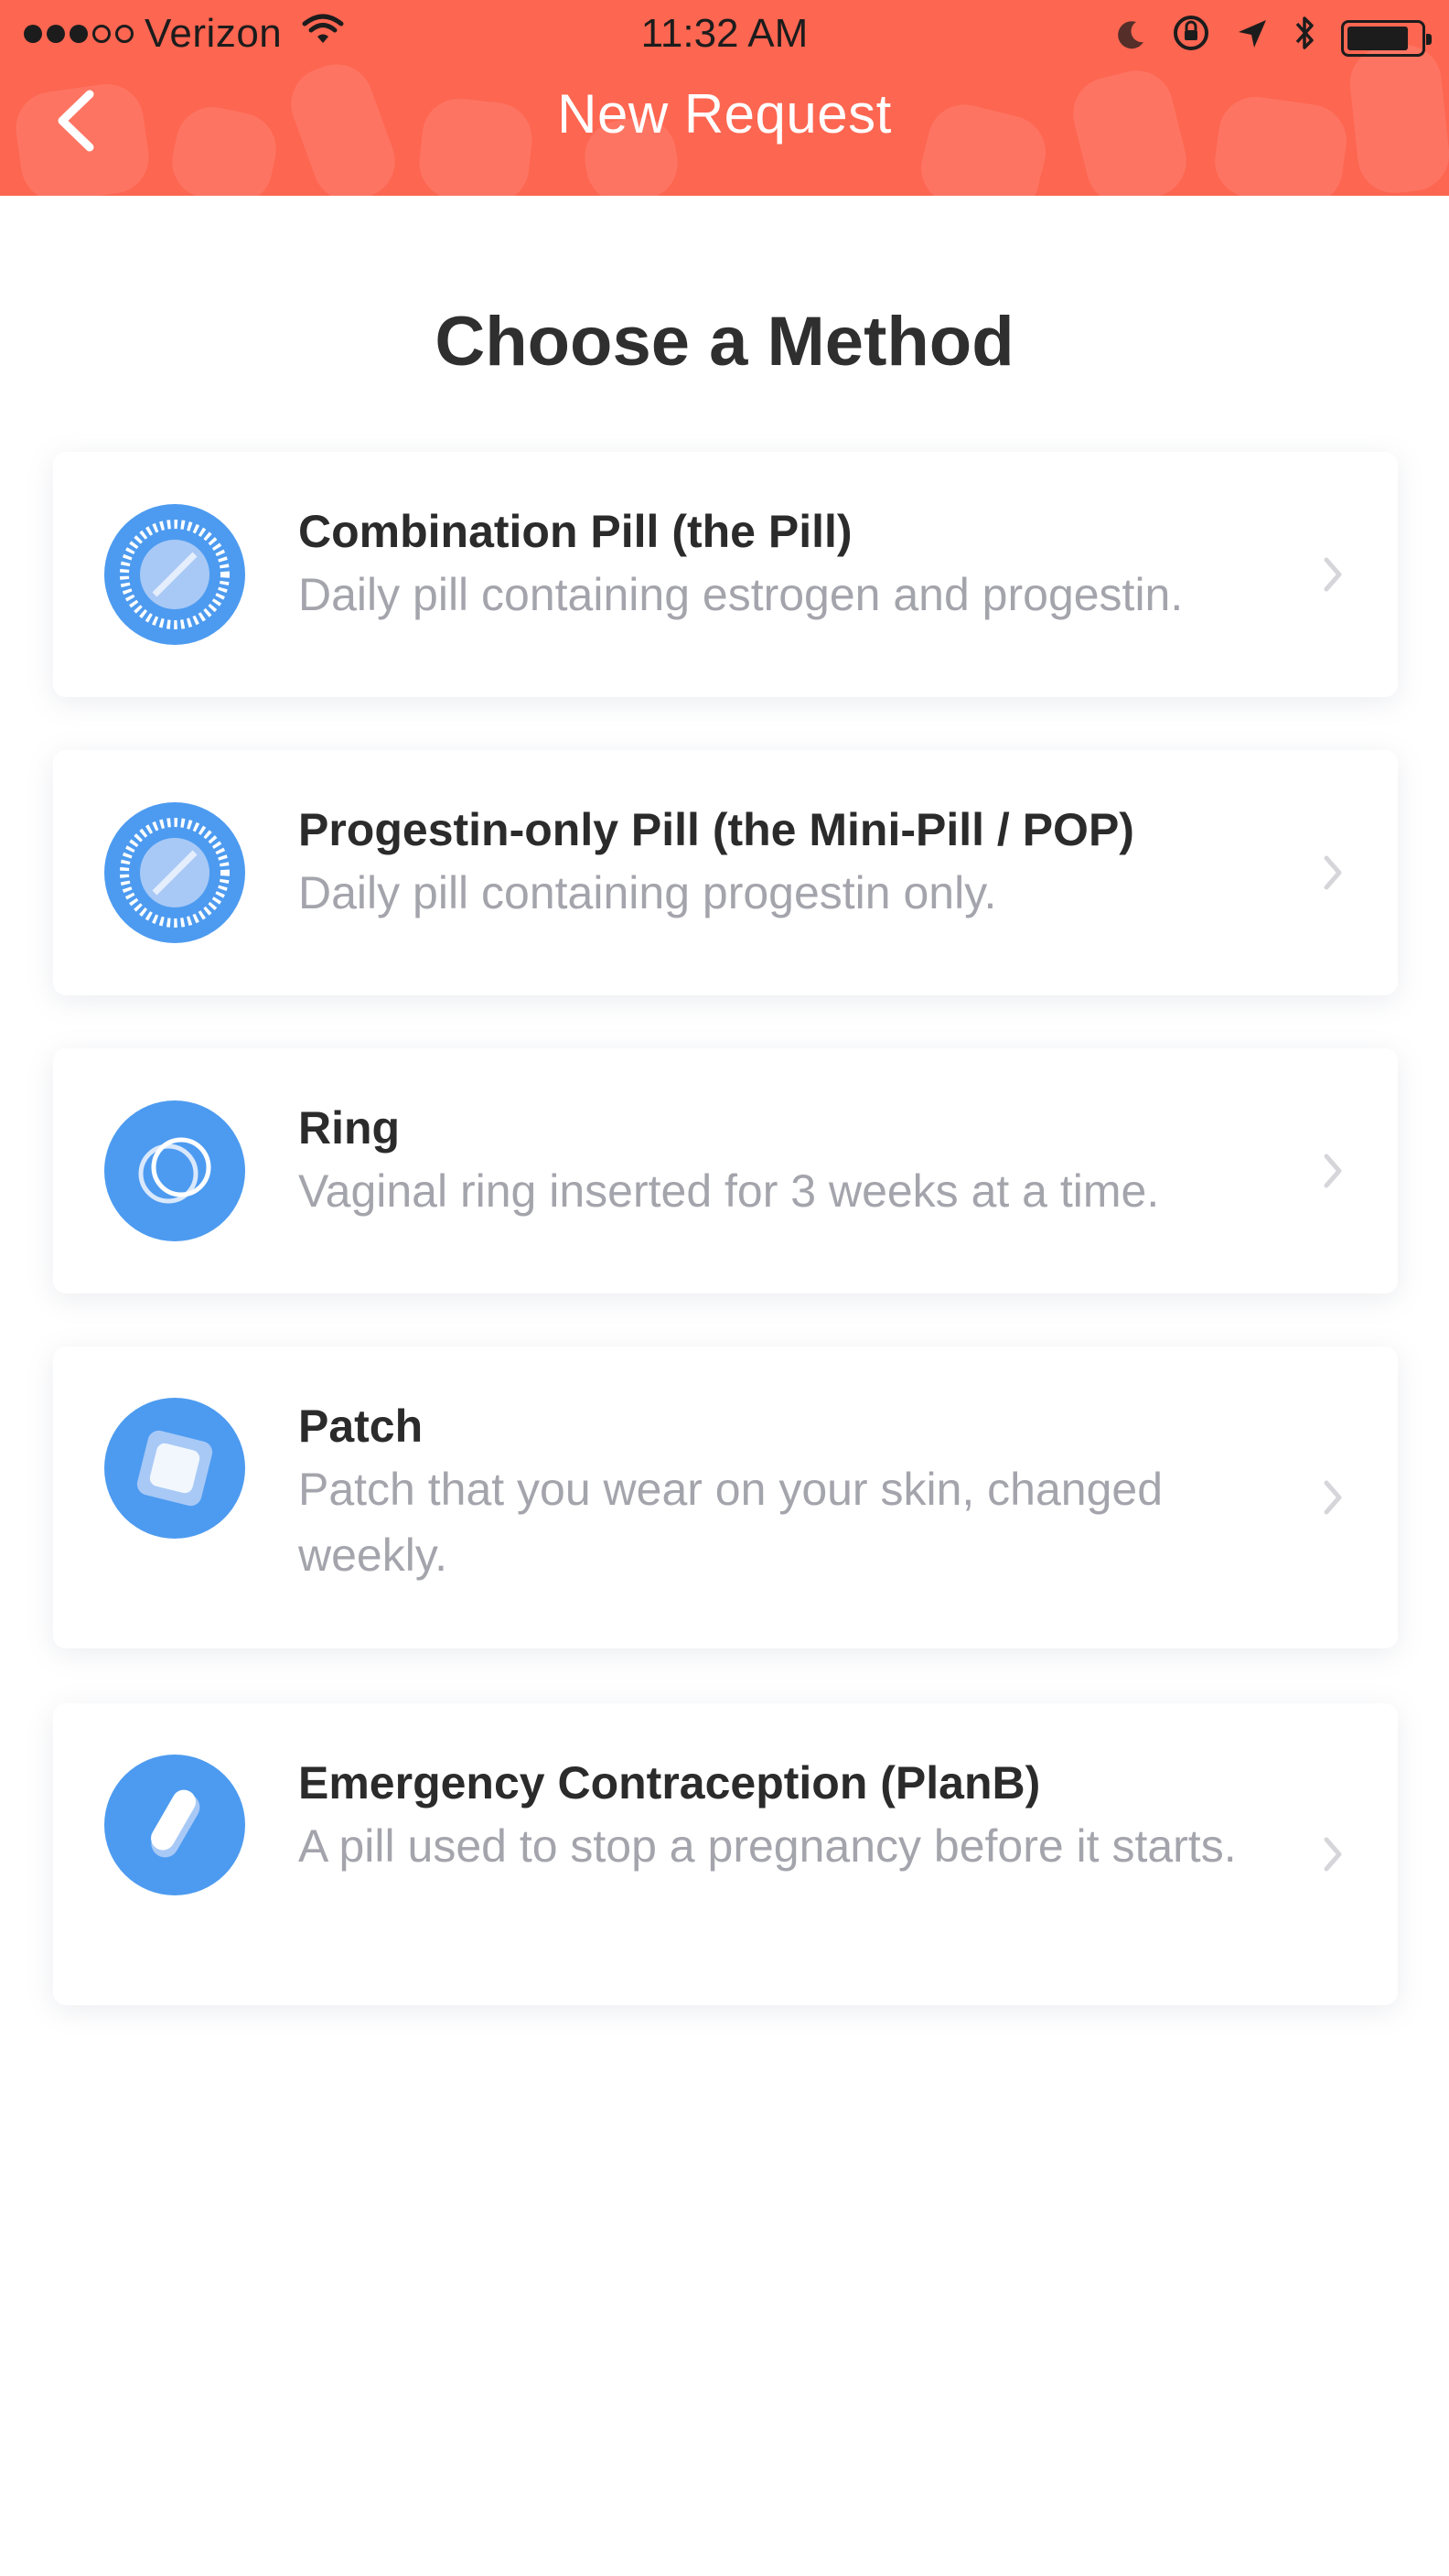  What do you see at coordinates (669, 1783) in the screenshot?
I see `method-title: Emergency Contraception (PlanB)` at bounding box center [669, 1783].